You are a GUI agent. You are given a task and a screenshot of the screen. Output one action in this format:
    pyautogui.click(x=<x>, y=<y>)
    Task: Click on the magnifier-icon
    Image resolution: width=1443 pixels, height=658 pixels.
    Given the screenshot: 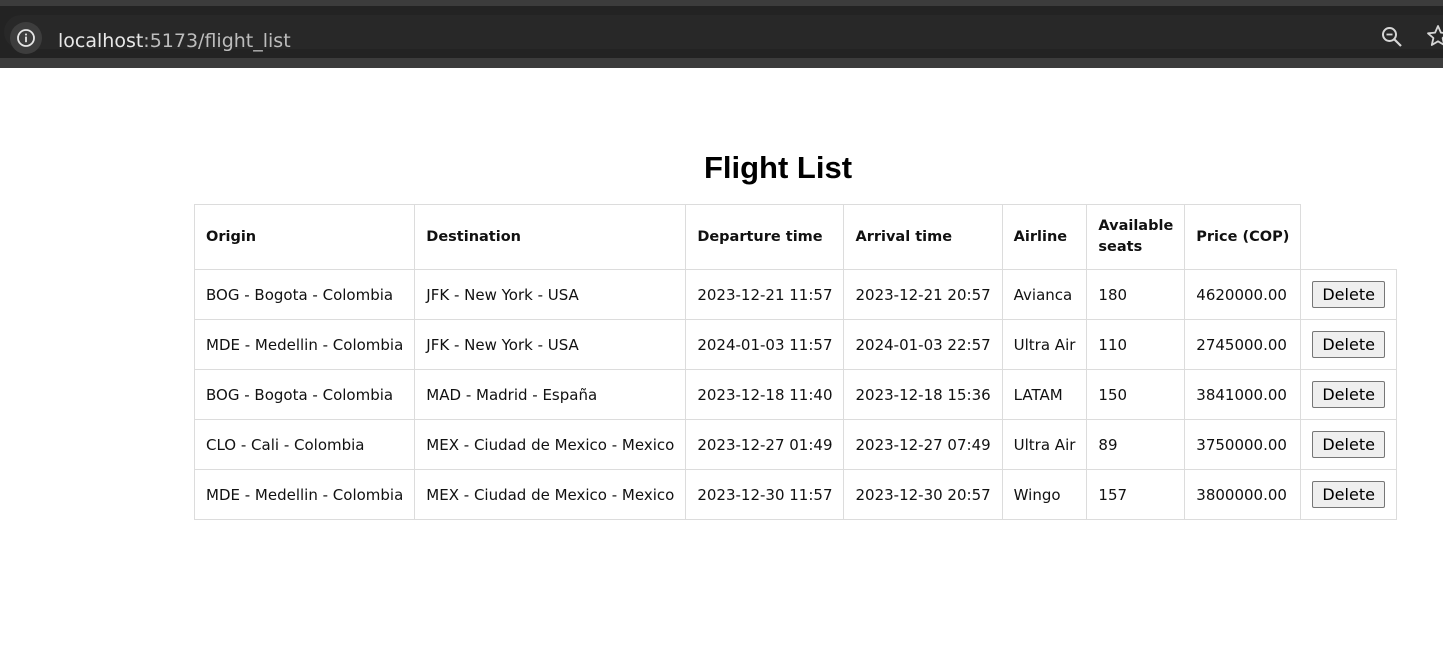 What is the action you would take?
    pyautogui.click(x=1392, y=37)
    